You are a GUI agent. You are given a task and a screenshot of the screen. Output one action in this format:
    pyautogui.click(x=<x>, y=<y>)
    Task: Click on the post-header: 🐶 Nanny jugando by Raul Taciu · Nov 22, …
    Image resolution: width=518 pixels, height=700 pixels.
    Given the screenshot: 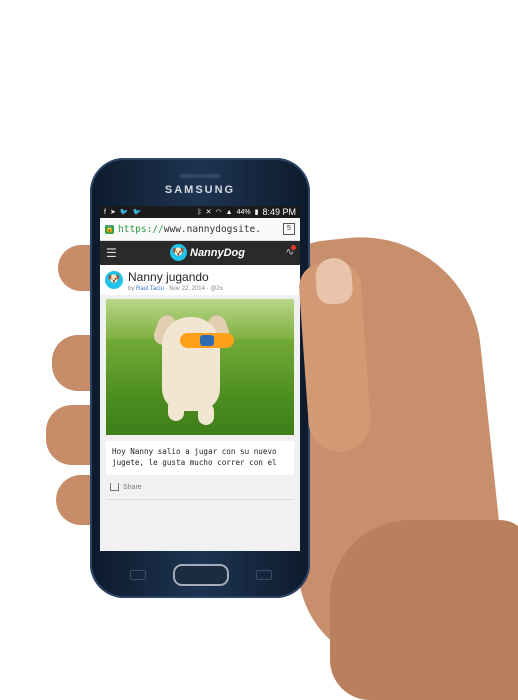 What is the action you would take?
    pyautogui.click(x=200, y=280)
    